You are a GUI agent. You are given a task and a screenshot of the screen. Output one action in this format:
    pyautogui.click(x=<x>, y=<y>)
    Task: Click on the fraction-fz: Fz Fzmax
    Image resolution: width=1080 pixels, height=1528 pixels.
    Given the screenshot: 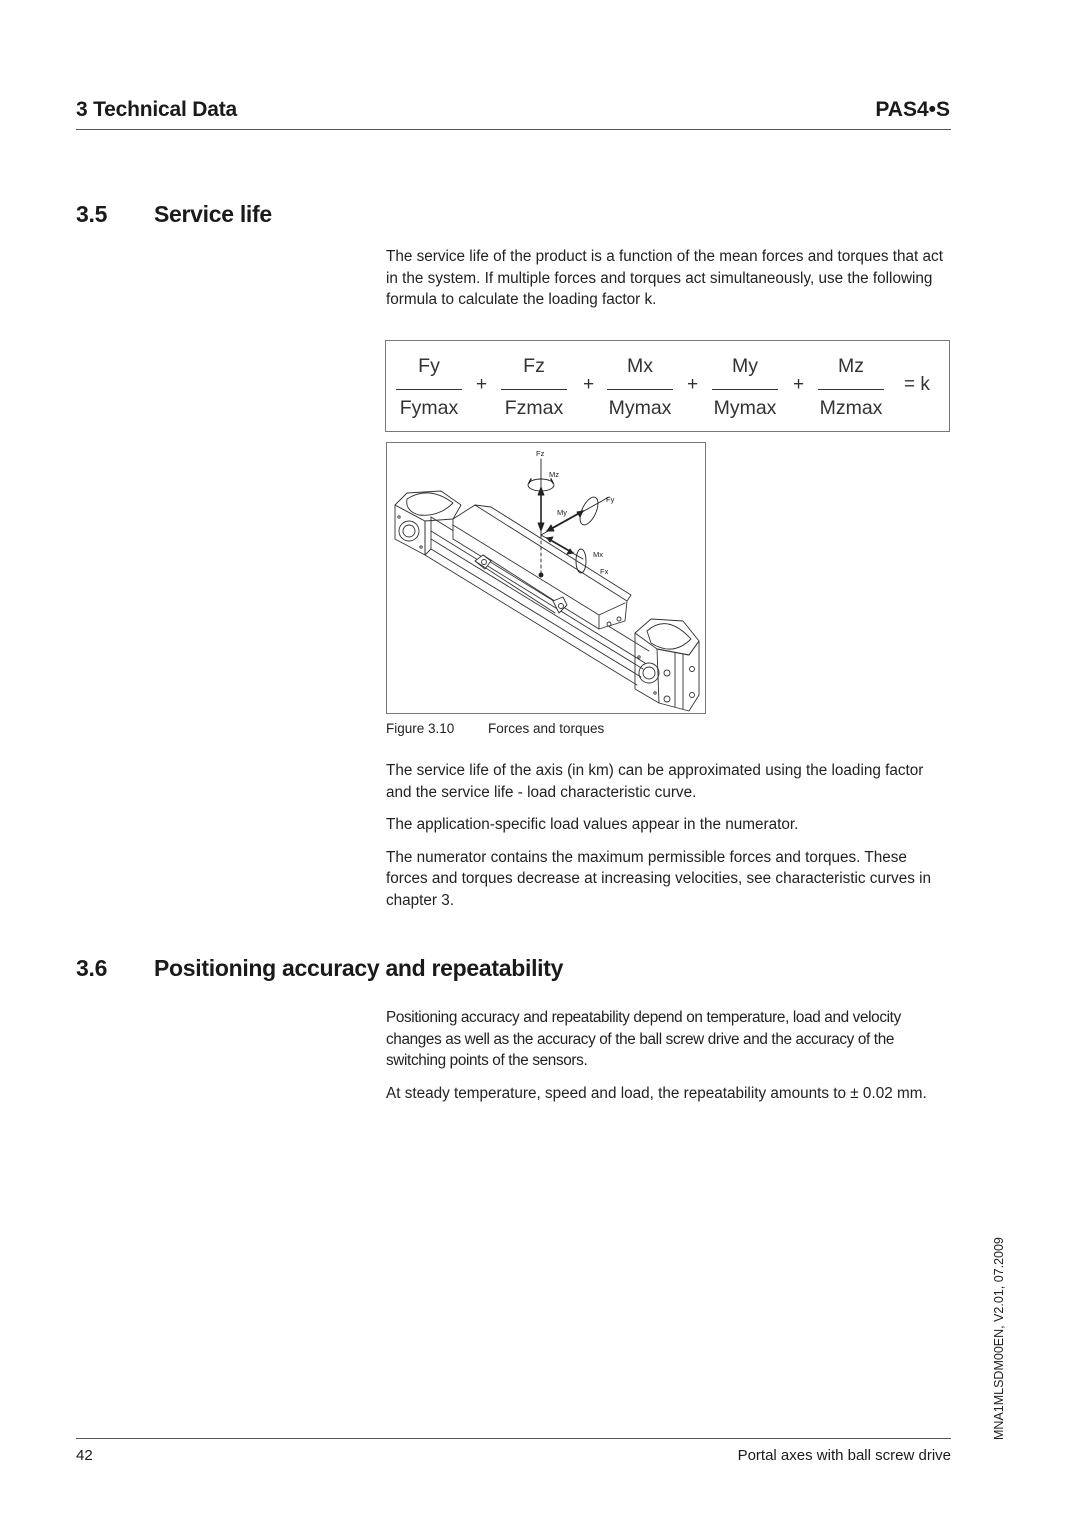 What is the action you would take?
    pyautogui.click(x=534, y=389)
    